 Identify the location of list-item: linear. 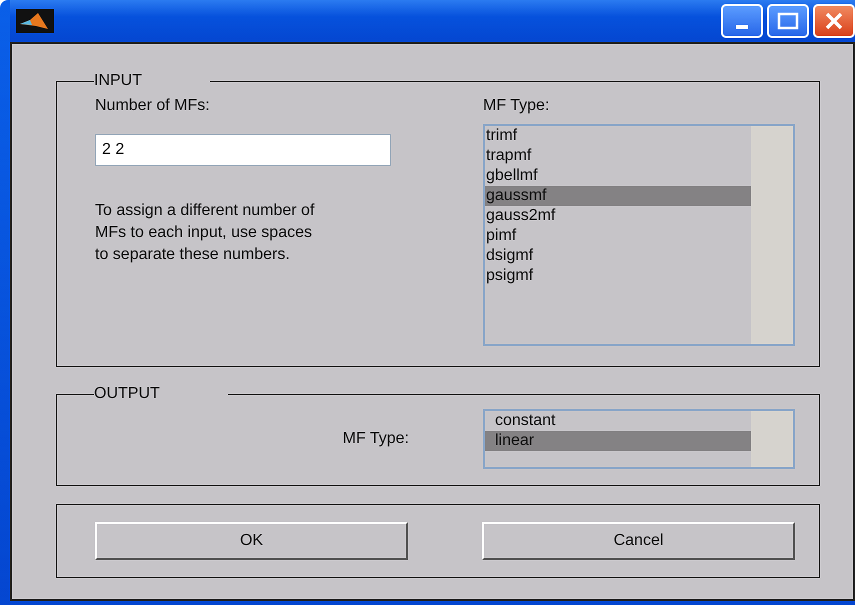
(618, 441).